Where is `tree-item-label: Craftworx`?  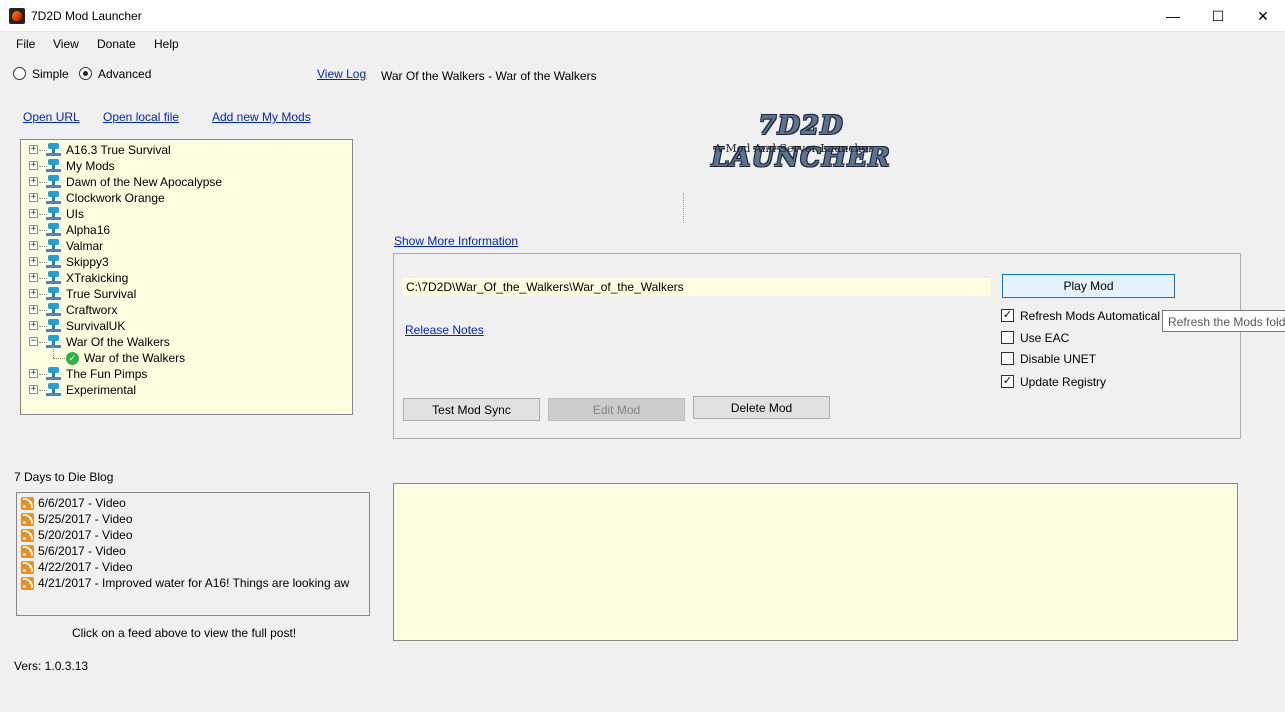
tree-item-label: Craftworx is located at coordinates (91, 310).